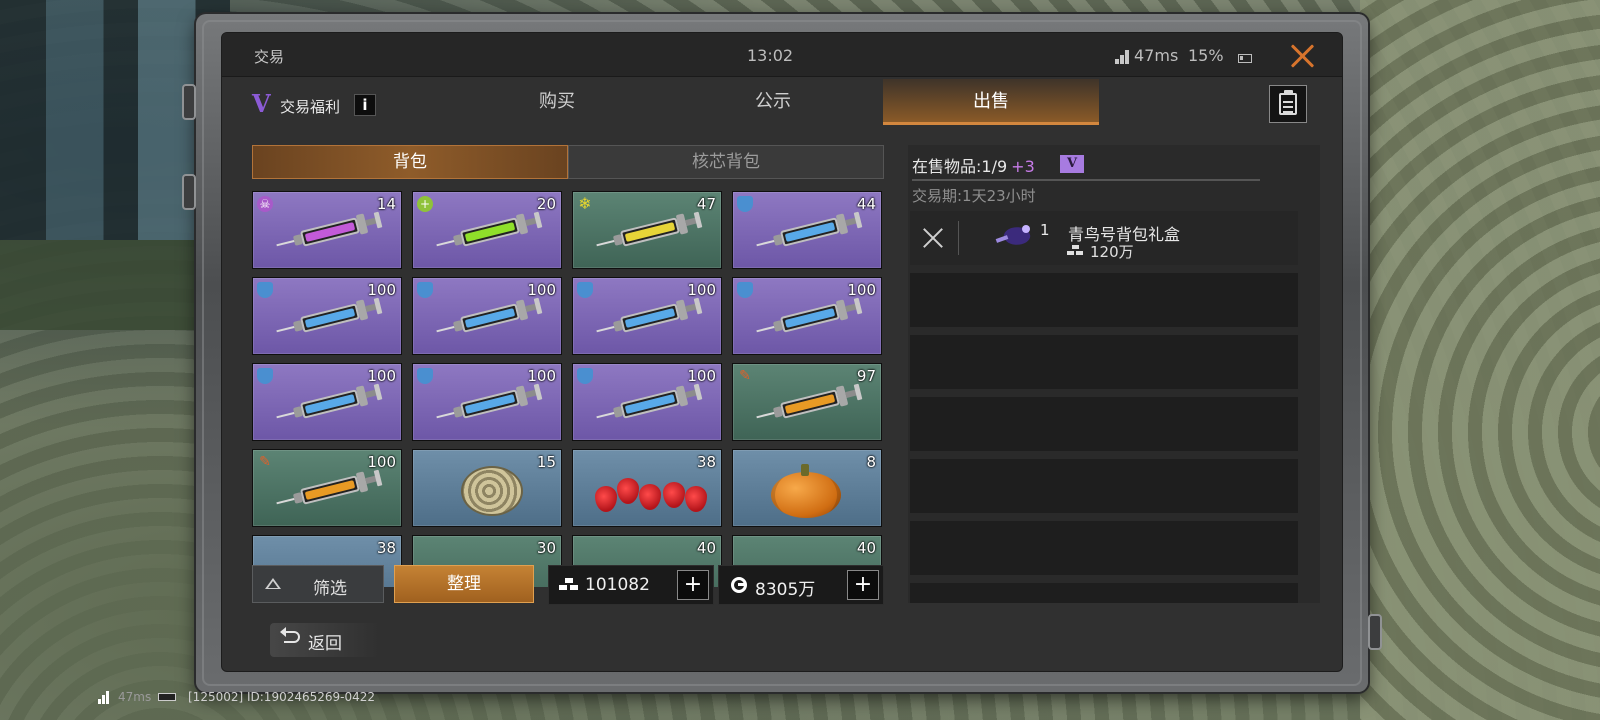 Image resolution: width=1600 pixels, height=720 pixels. I want to click on inventory-item: +20, so click(487, 230).